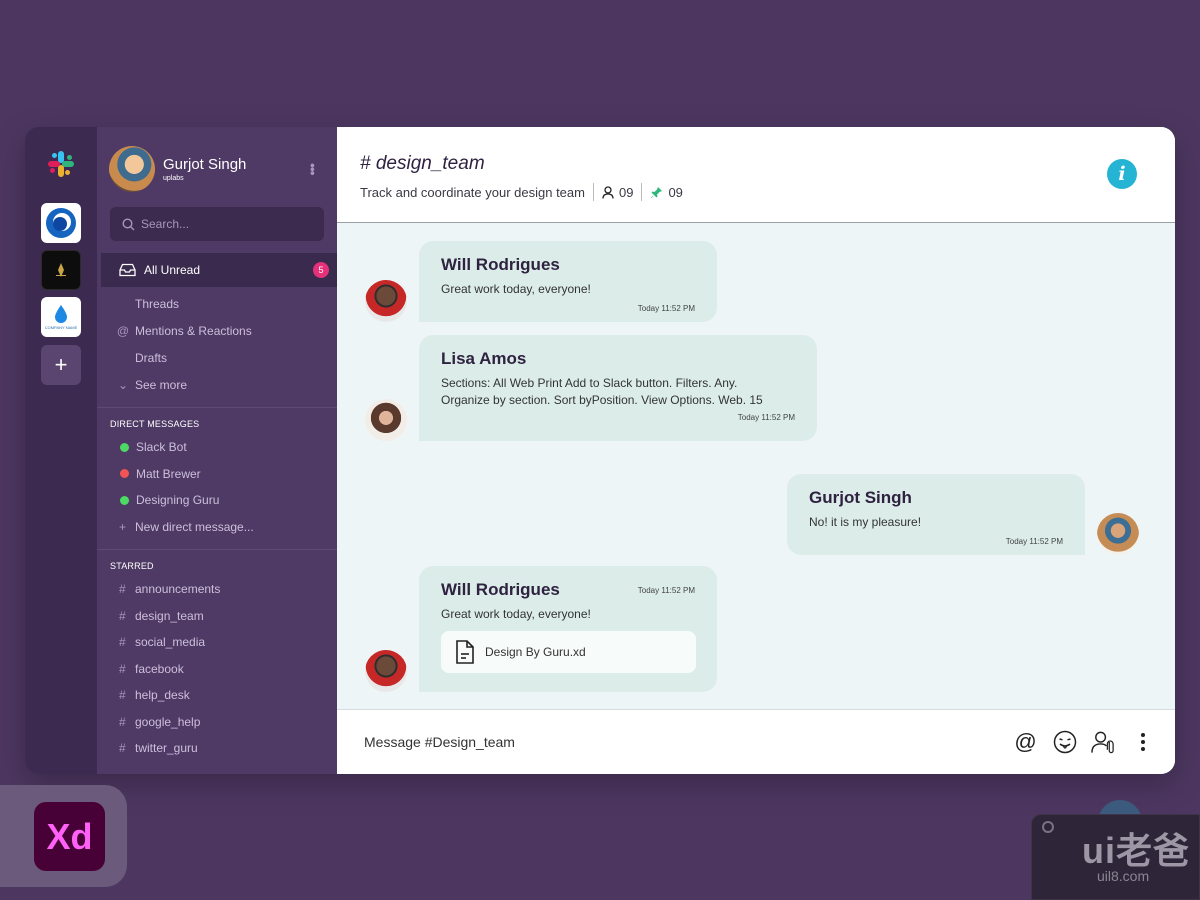 Image resolution: width=1200 pixels, height=900 pixels. What do you see at coordinates (666, 192) in the screenshot?
I see `pins-button: 09` at bounding box center [666, 192].